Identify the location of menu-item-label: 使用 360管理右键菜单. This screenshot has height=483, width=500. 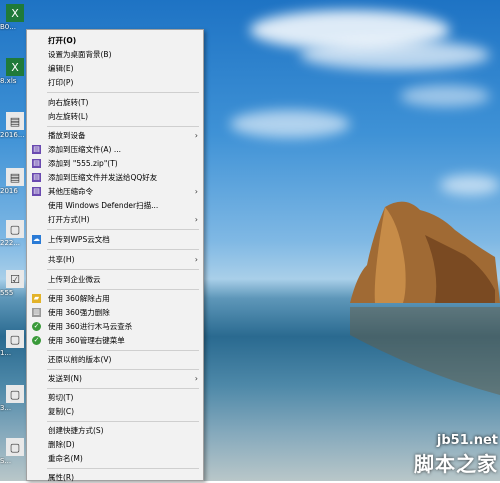
(86, 340).